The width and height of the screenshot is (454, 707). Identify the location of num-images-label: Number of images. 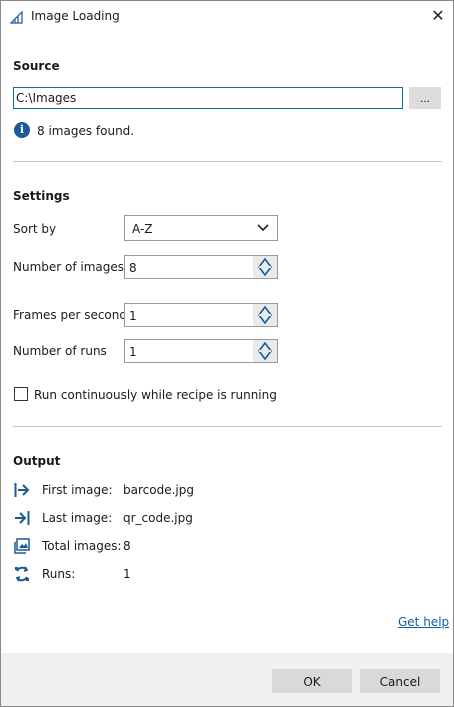
(69, 267).